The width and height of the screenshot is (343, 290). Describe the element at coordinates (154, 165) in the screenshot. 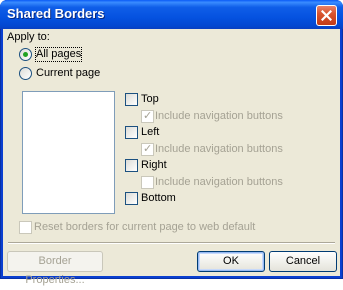

I see `right-label: Right` at that location.